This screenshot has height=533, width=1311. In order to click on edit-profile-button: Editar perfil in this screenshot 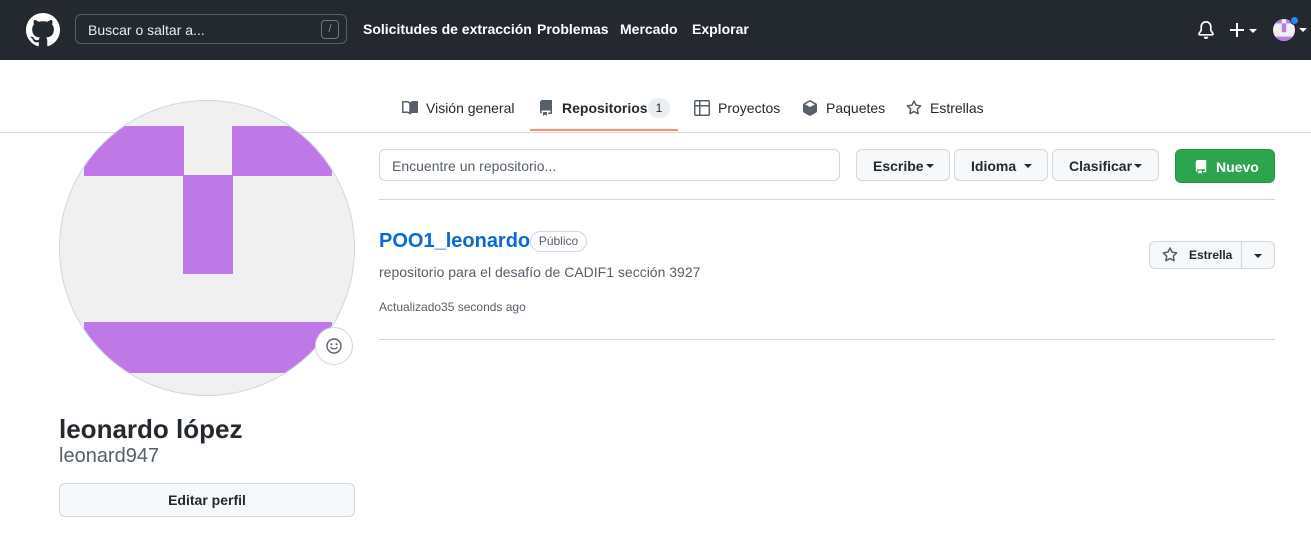, I will do `click(207, 500)`.